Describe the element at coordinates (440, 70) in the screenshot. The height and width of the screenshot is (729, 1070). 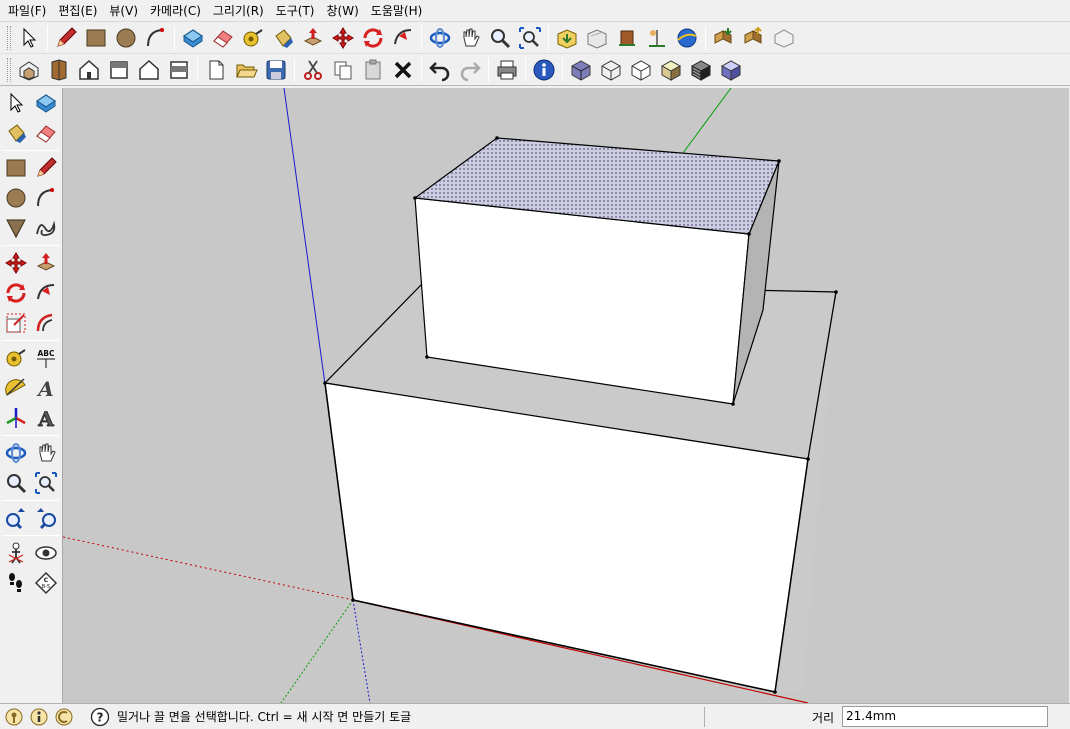
I see `undo-button` at that location.